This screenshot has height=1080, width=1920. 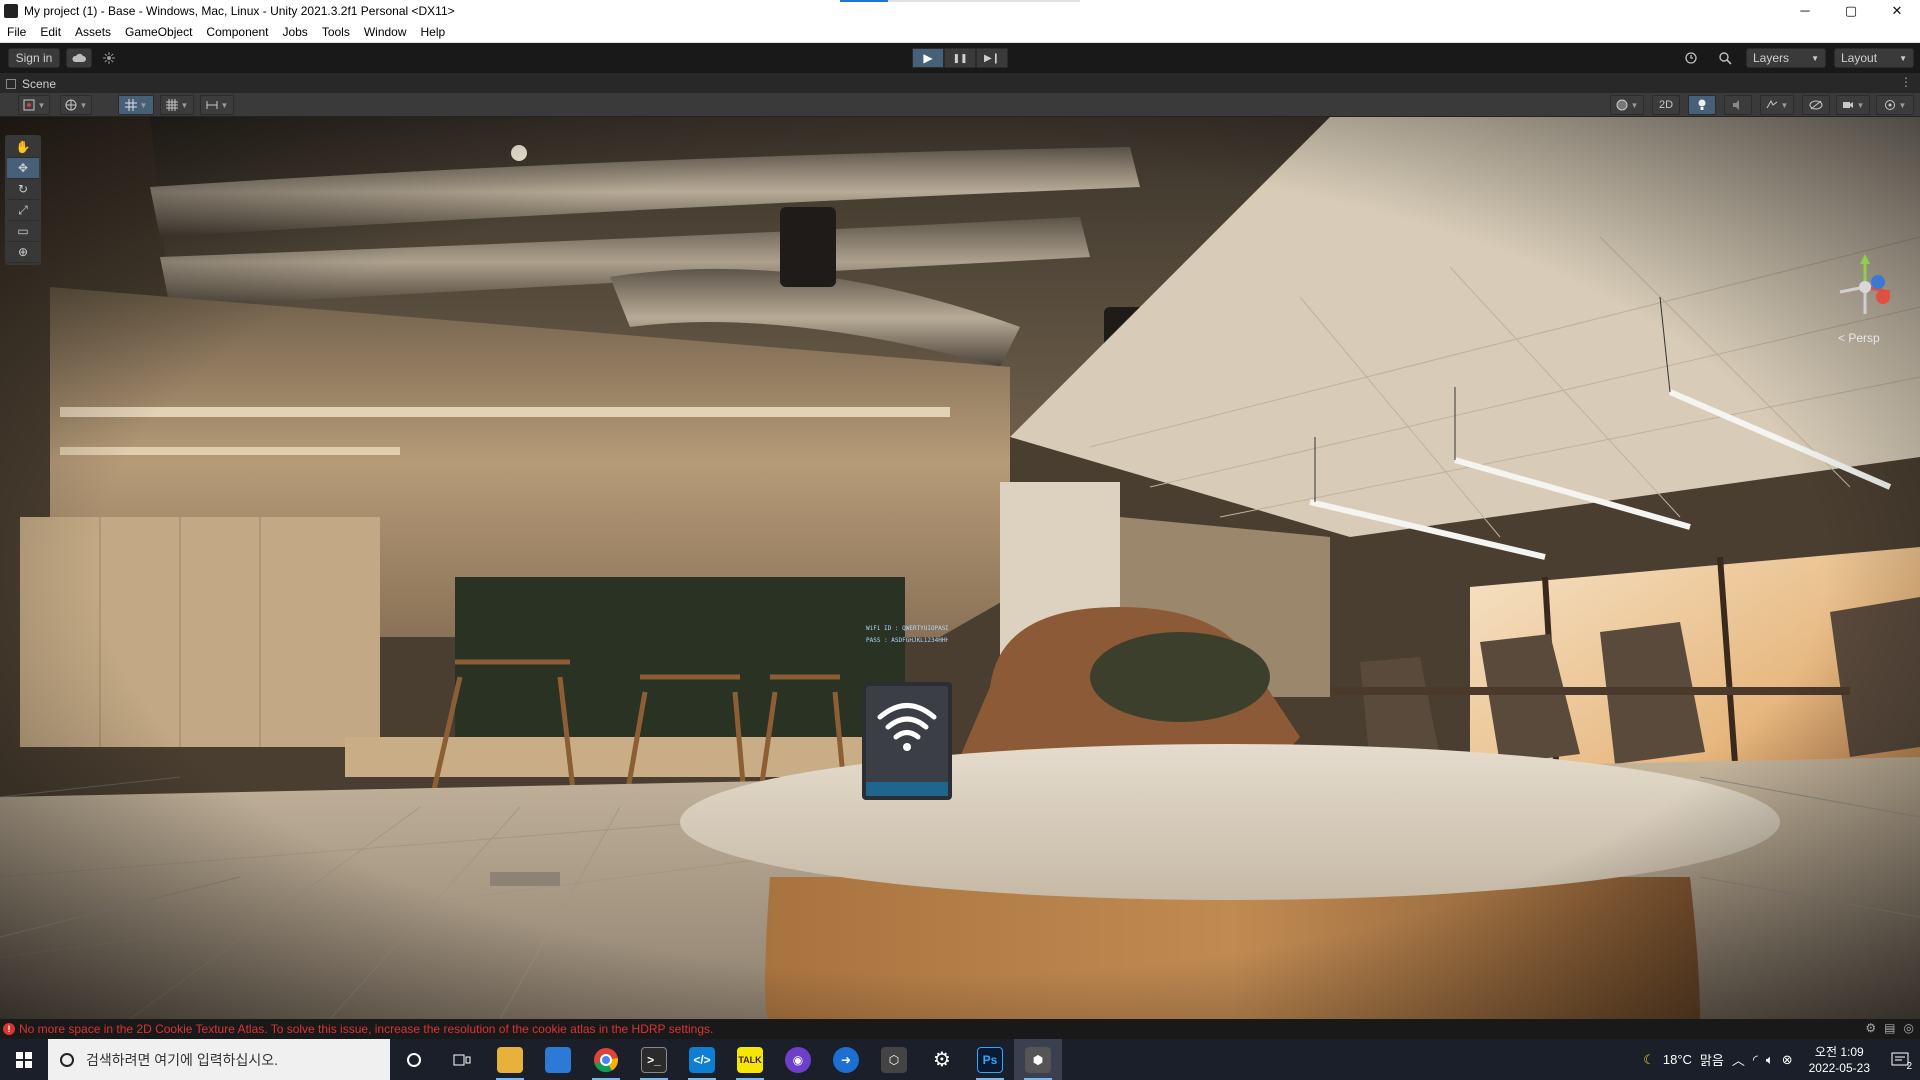 I want to click on vscode-icon: </>, so click(x=702, y=1059).